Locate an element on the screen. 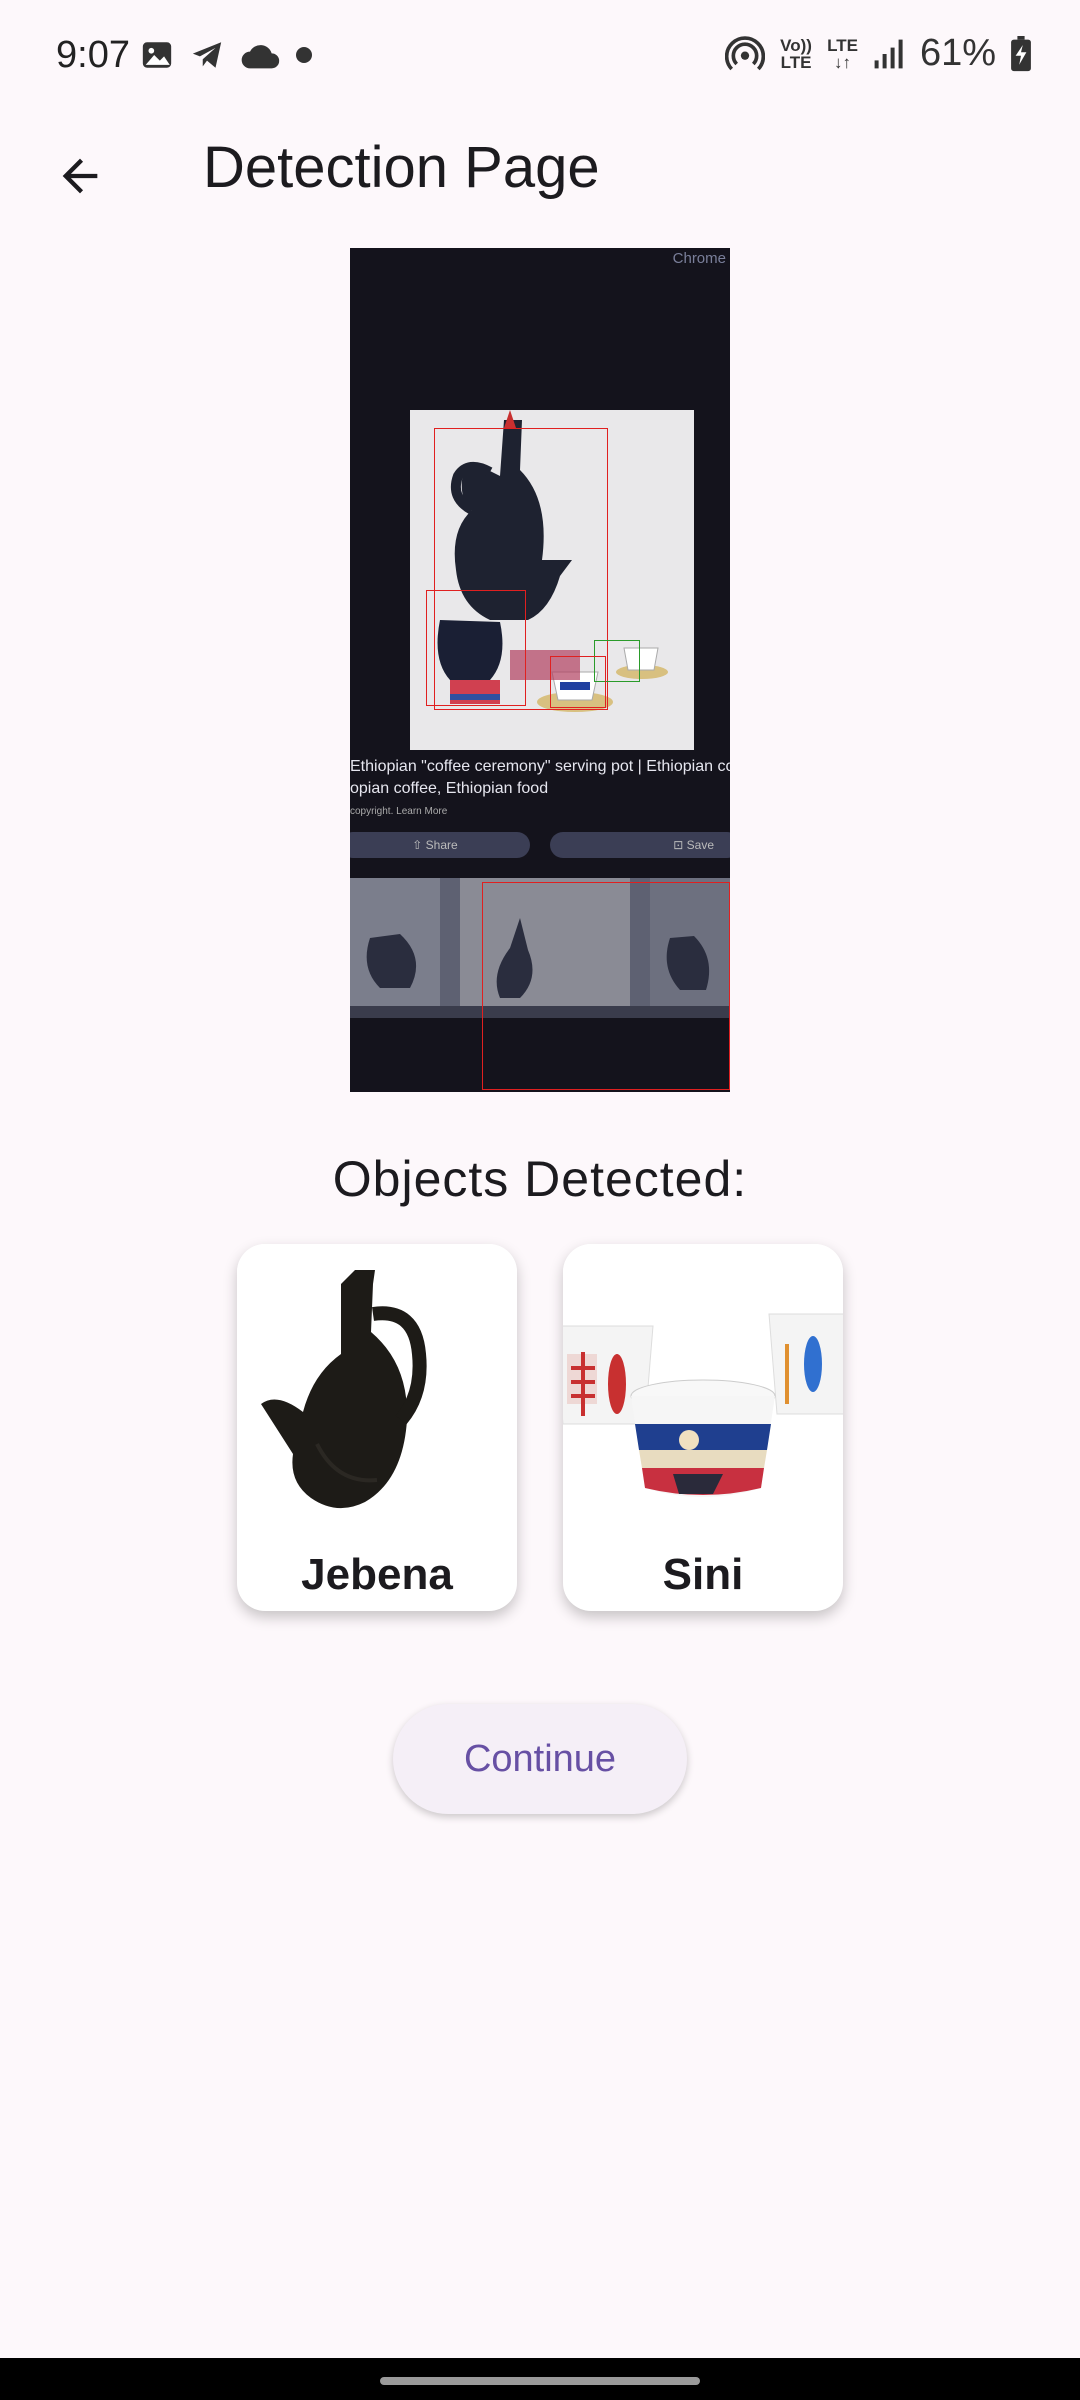  bbox-small-pot is located at coordinates (476, 648).